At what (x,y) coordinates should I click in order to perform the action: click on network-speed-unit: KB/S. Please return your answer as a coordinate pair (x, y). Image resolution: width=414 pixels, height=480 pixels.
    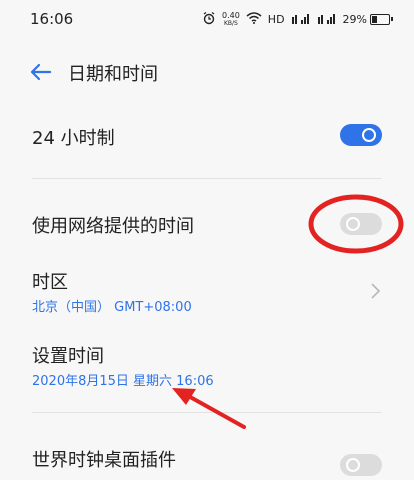
    Looking at the image, I should click on (230, 23).